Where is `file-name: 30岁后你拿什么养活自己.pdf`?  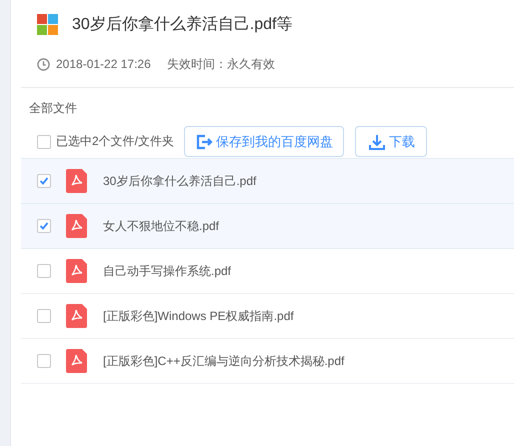
file-name: 30岁后你拿什么养活自己.pdf is located at coordinates (179, 181).